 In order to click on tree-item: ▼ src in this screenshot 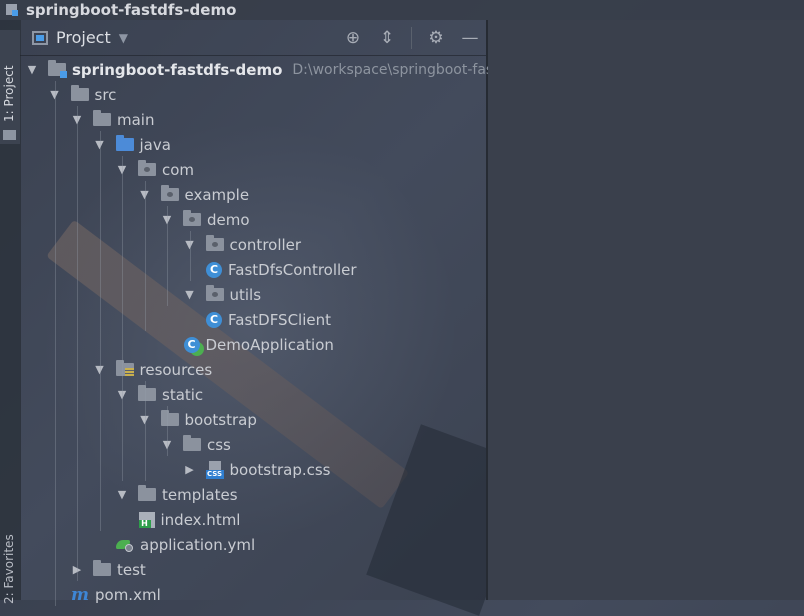, I will do `click(83, 94)`.